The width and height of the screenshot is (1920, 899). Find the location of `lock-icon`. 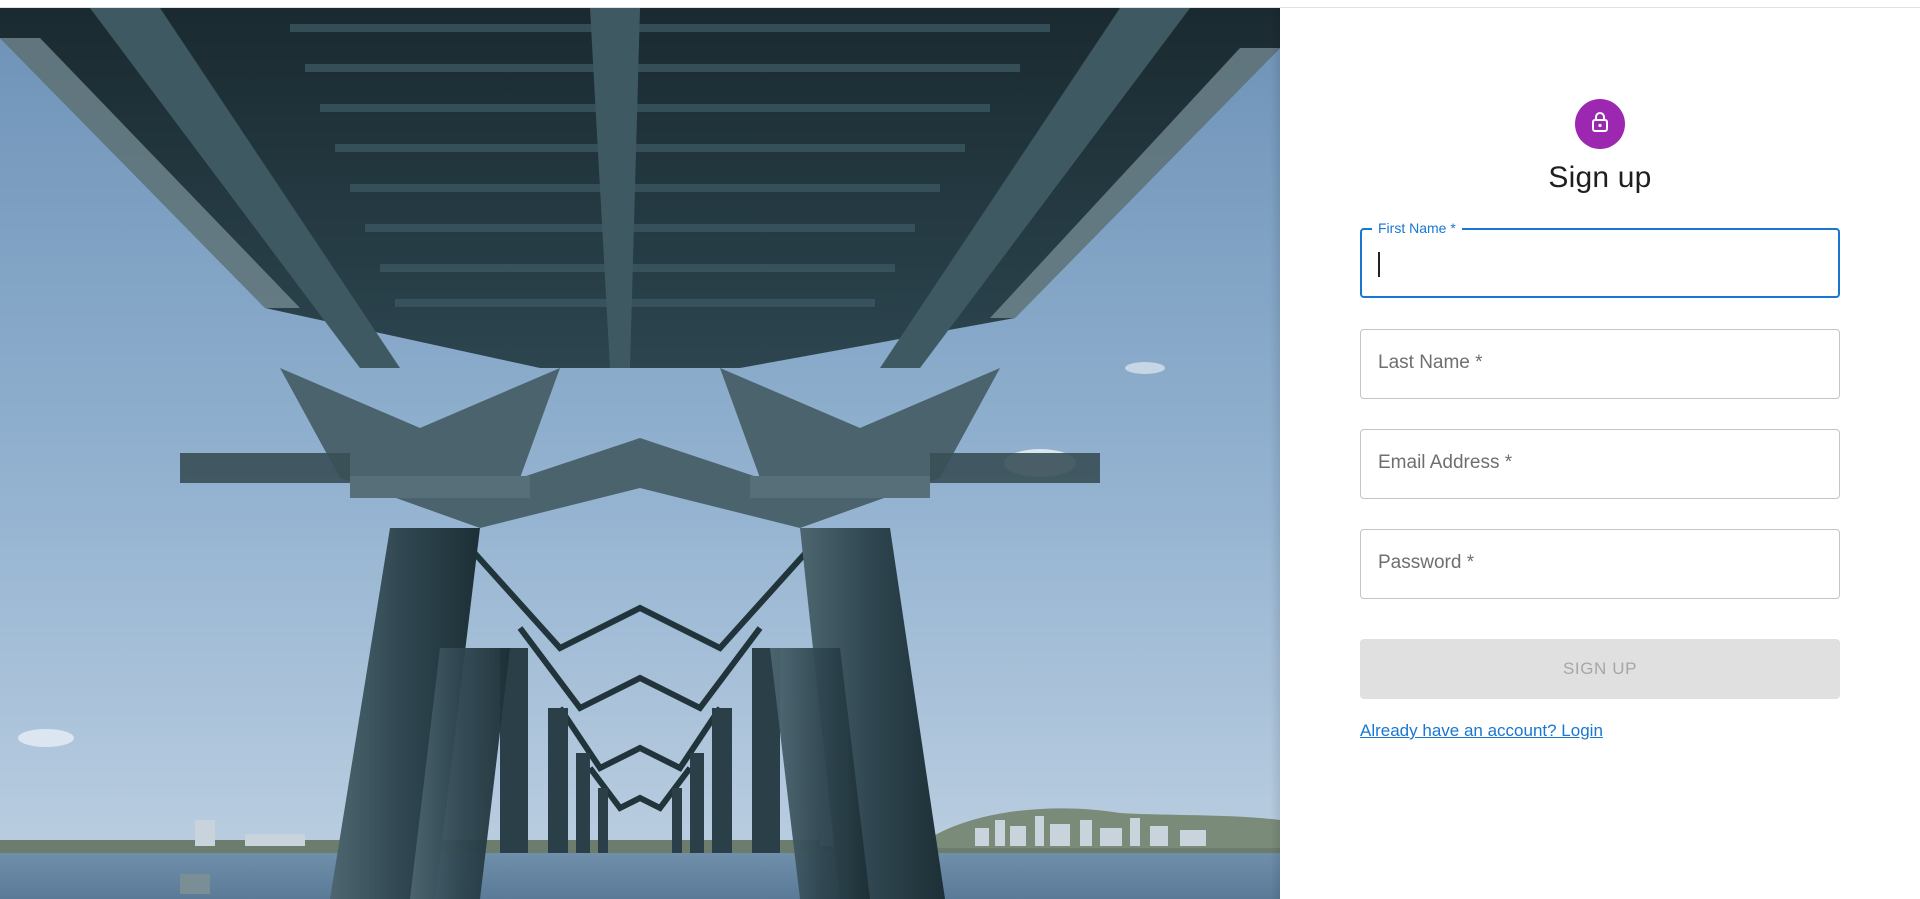

lock-icon is located at coordinates (1600, 124).